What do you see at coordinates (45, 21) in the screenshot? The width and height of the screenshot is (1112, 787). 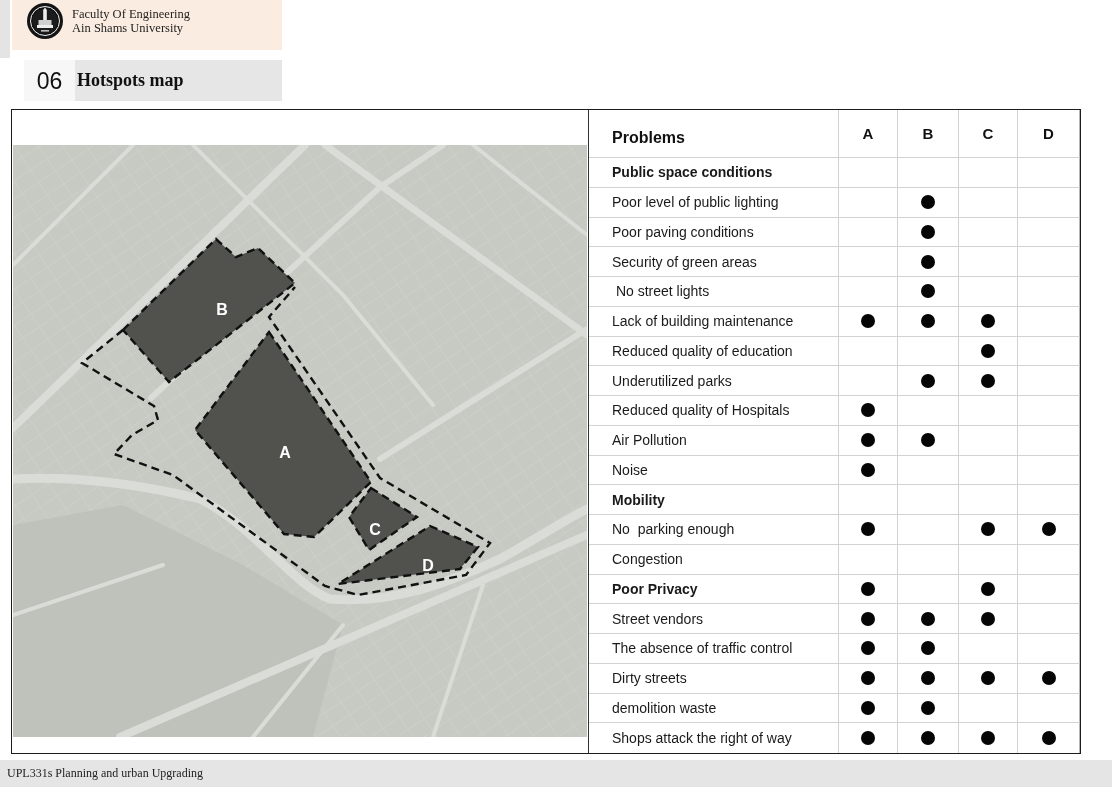 I see `seal-icon` at bounding box center [45, 21].